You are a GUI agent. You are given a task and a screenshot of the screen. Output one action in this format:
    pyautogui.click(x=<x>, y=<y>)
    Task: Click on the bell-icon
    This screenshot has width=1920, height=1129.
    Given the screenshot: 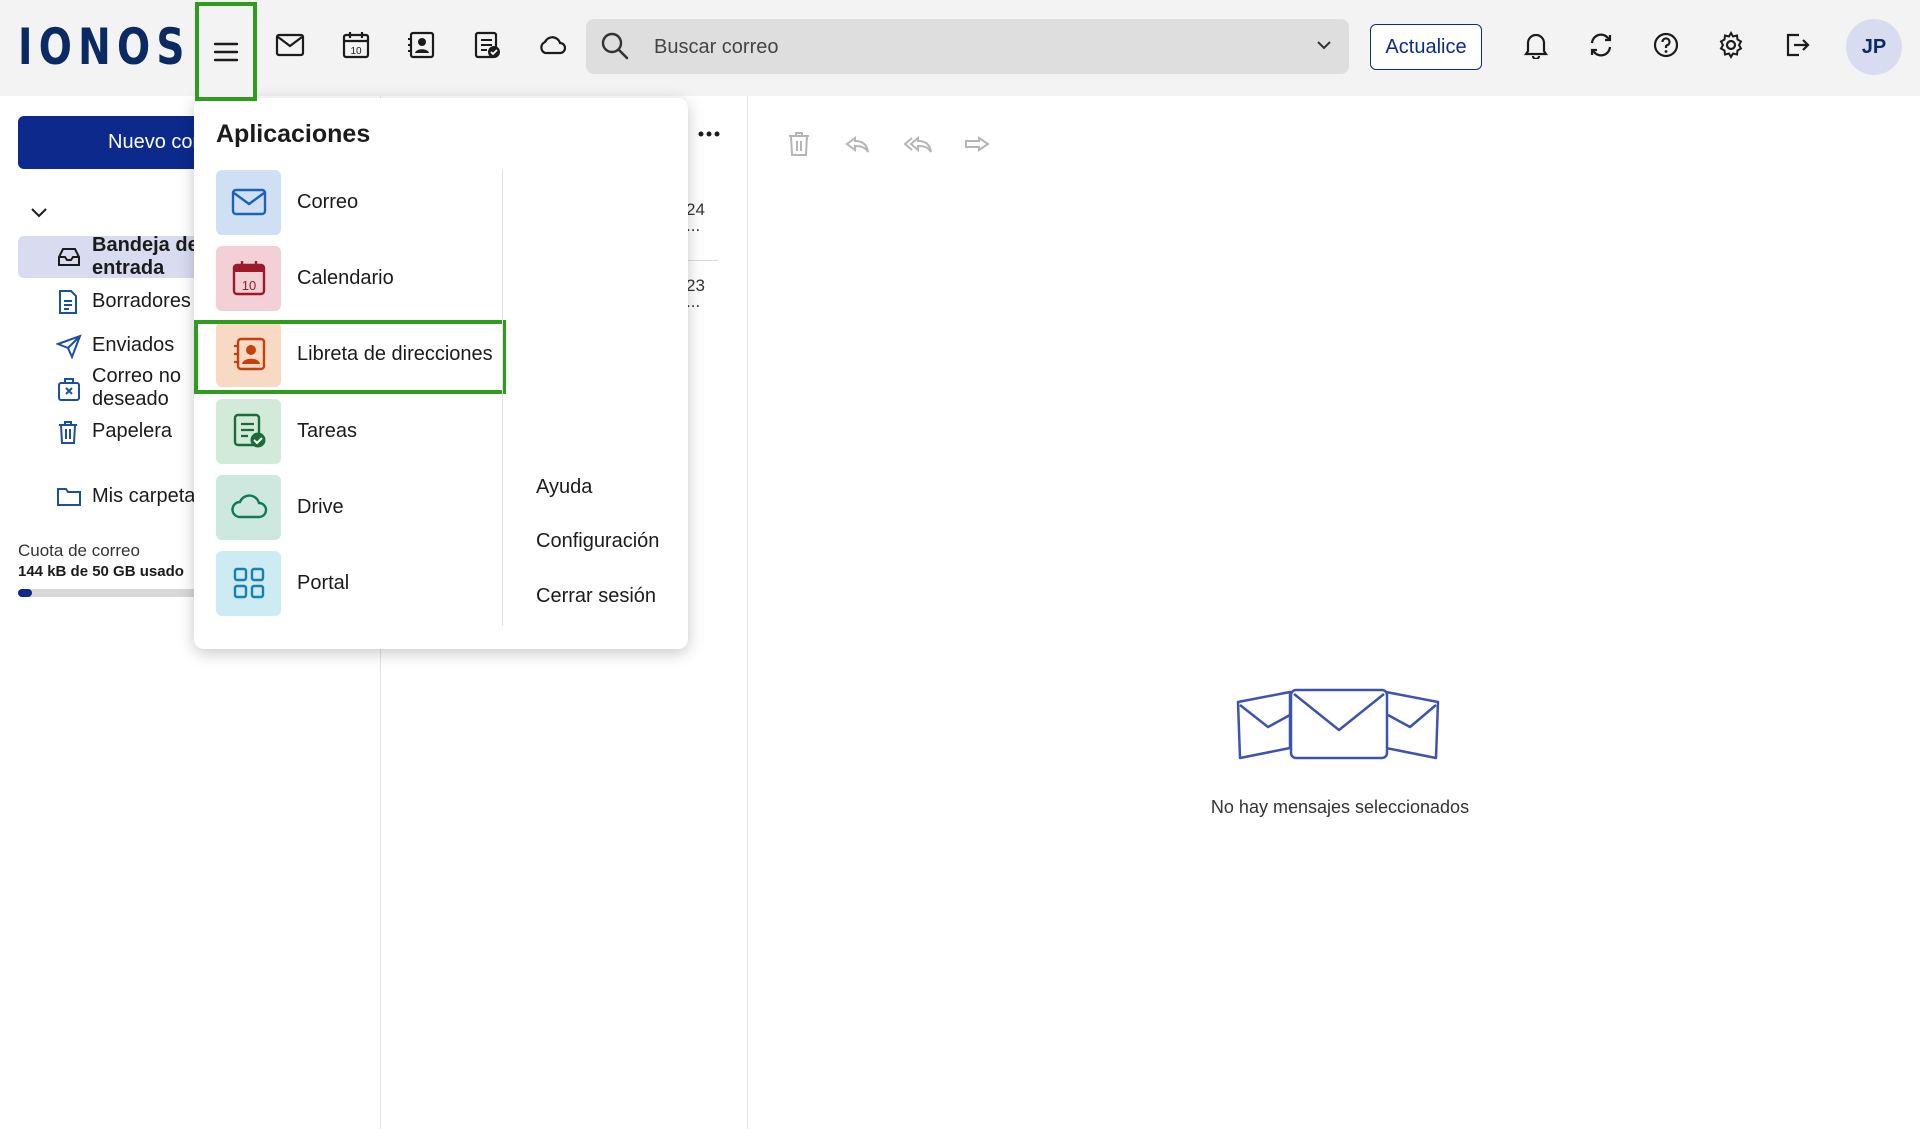 What is the action you would take?
    pyautogui.click(x=1536, y=45)
    